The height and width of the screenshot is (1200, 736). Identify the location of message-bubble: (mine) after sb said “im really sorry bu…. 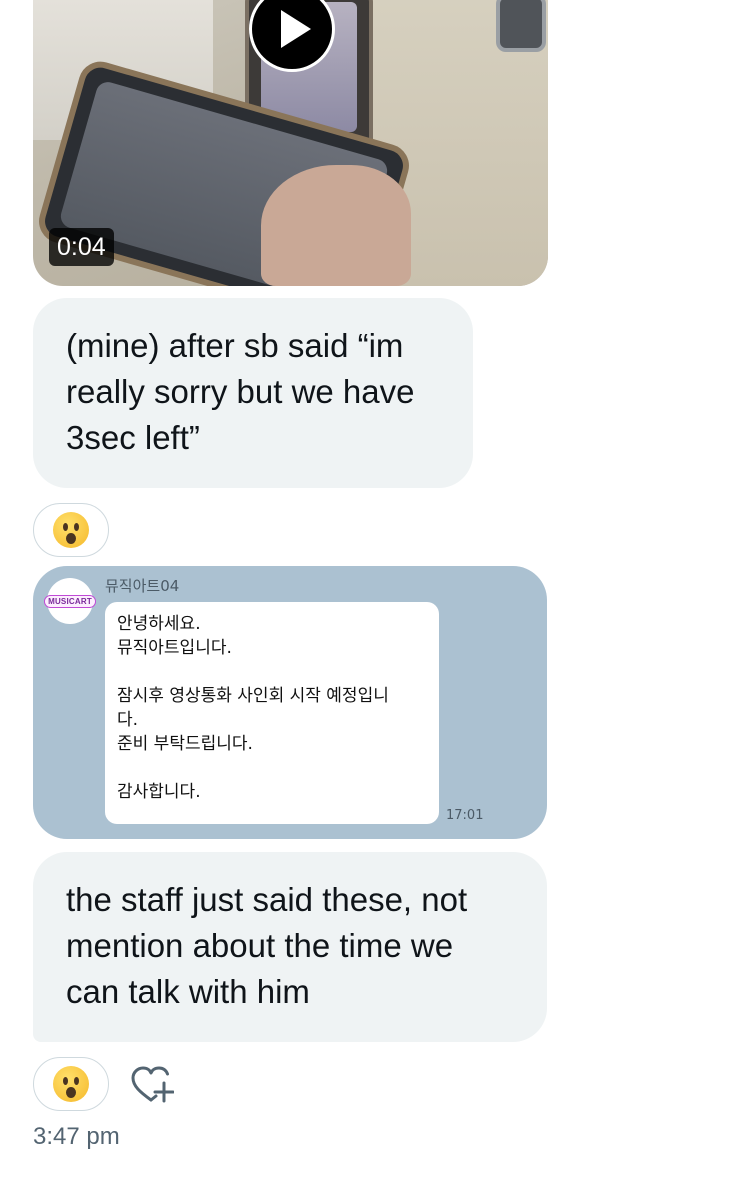
(253, 393).